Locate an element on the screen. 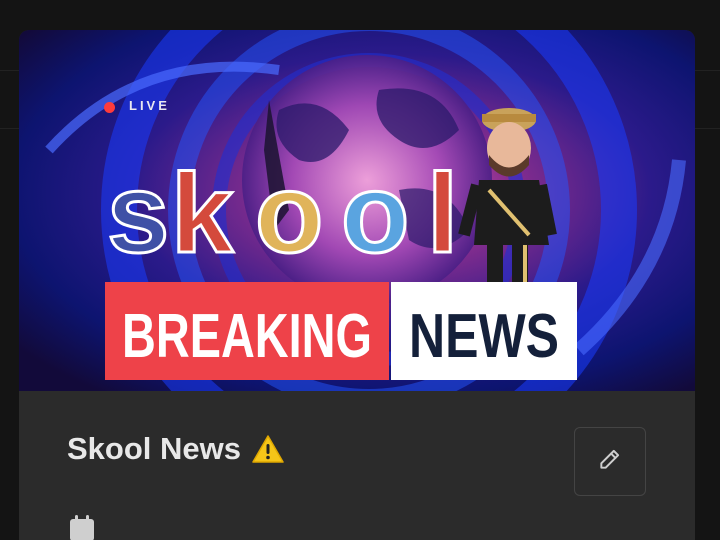 The width and height of the screenshot is (720, 540). group-meta-row is located at coordinates (82, 526).